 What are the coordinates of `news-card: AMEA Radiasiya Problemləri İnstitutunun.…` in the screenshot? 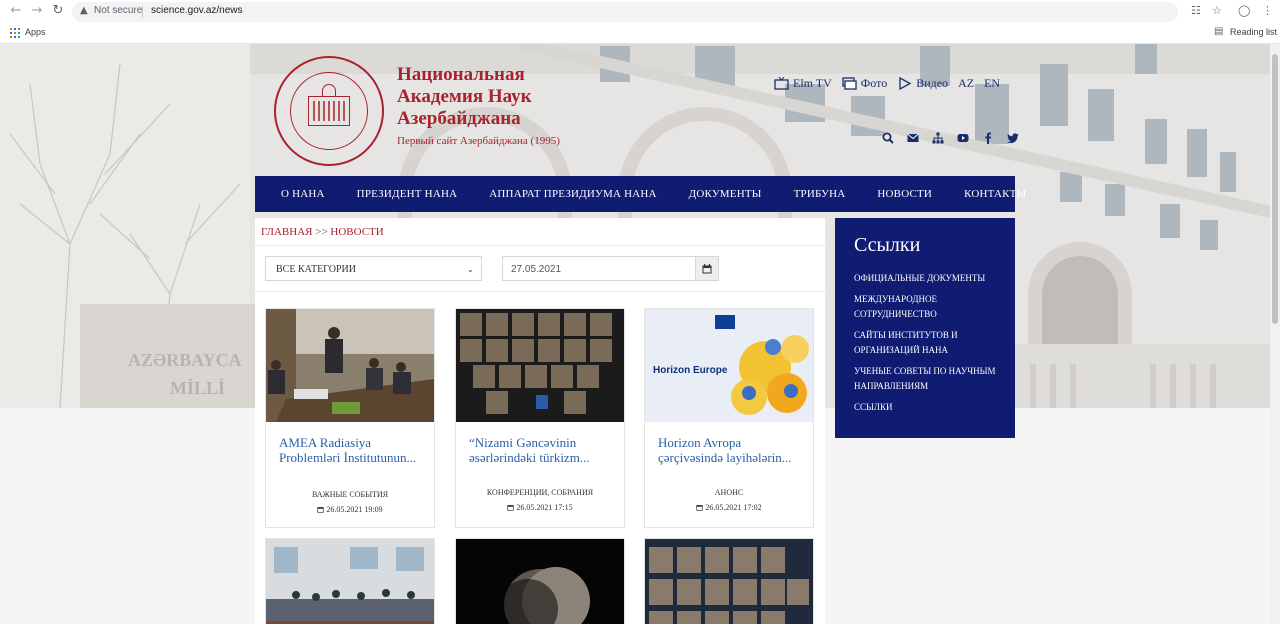 It's located at (350, 418).